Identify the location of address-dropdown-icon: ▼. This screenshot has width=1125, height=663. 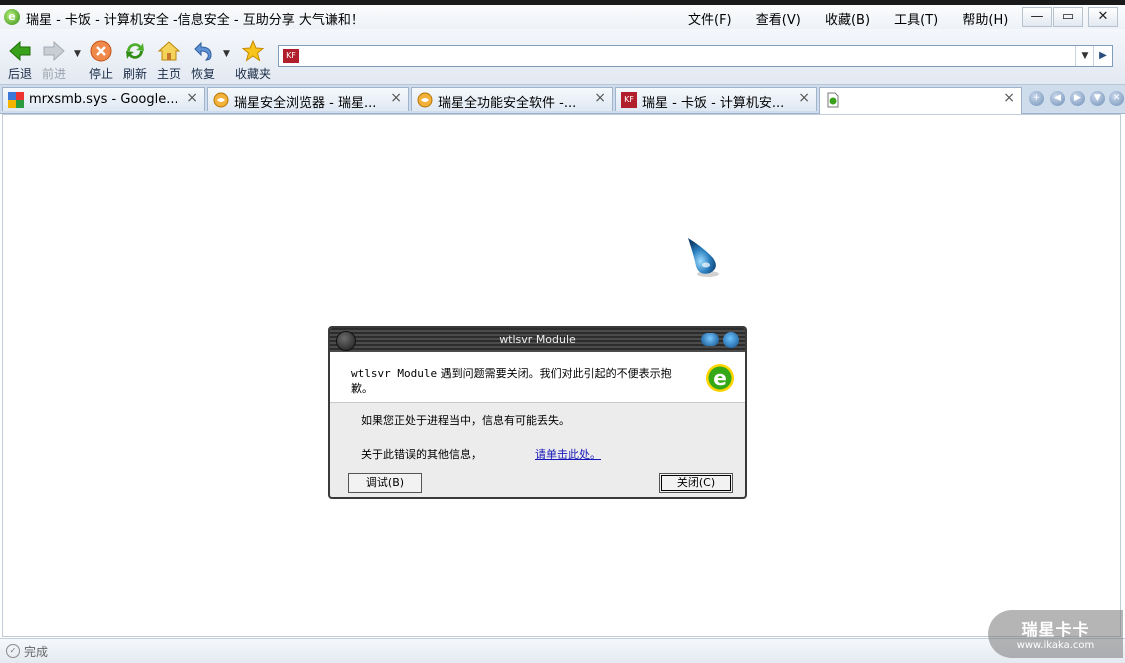
(1084, 56).